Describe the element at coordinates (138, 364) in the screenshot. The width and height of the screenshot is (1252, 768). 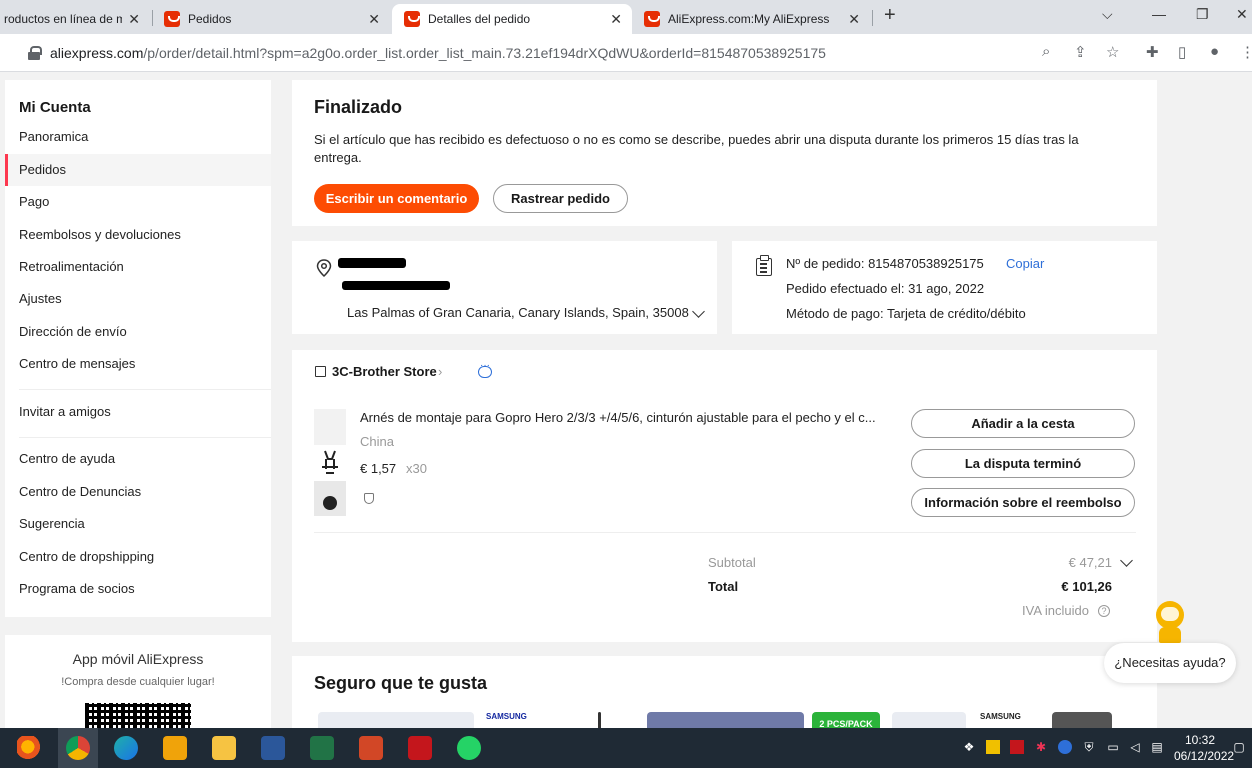
I see `sidebar-item-mensajes: Centro de mensajes` at that location.